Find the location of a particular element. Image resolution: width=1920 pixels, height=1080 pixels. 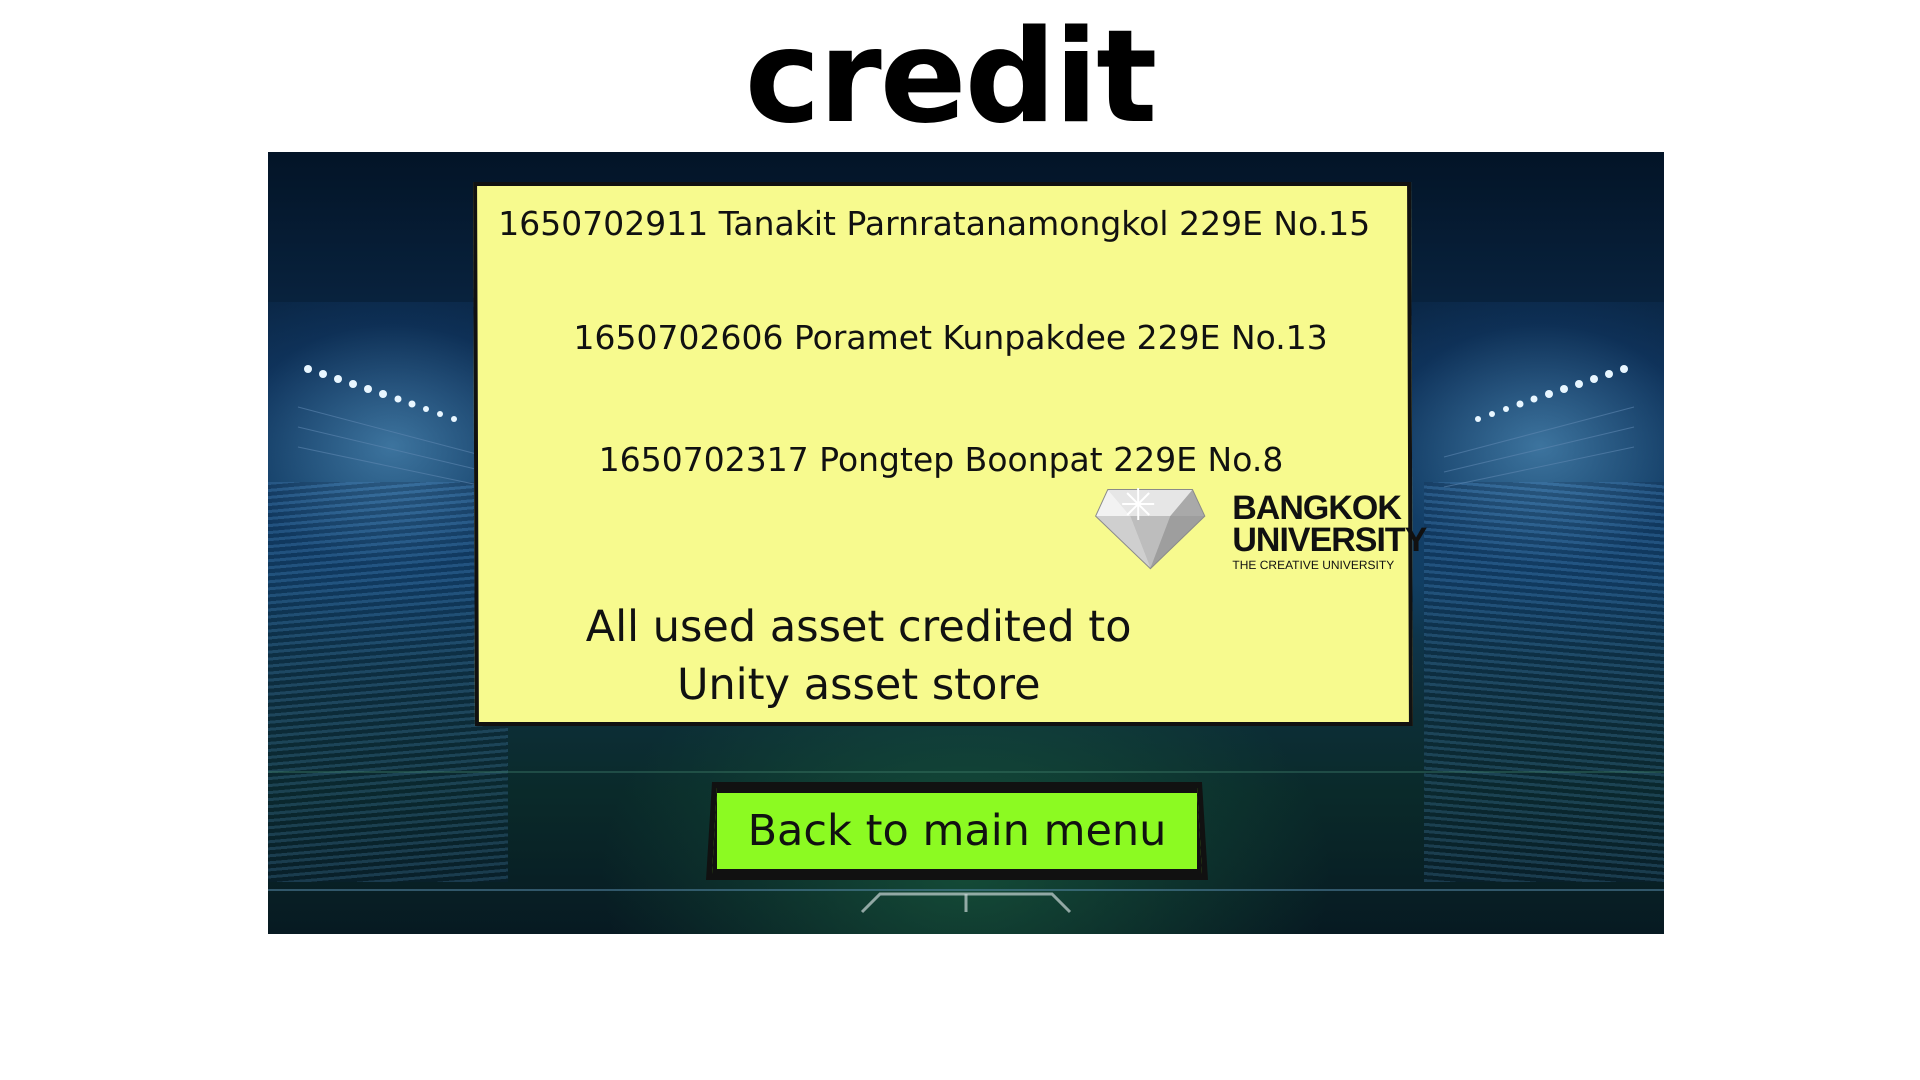

logo-wordmark: BANGKOK UNIVERSITY is located at coordinates (1329, 524).